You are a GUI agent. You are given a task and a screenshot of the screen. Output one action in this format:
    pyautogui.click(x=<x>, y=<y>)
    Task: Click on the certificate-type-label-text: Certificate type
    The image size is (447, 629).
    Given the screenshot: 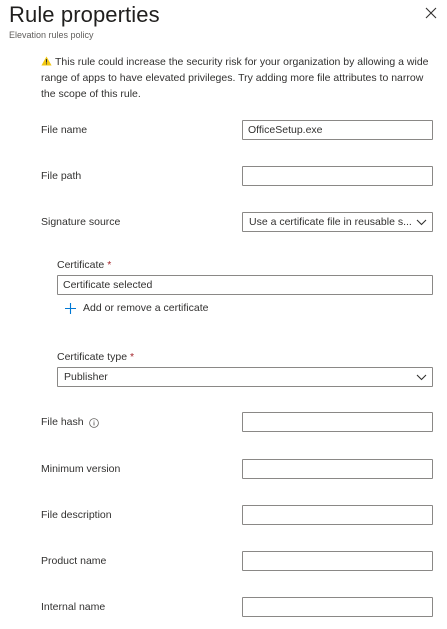 What is the action you would take?
    pyautogui.click(x=92, y=357)
    